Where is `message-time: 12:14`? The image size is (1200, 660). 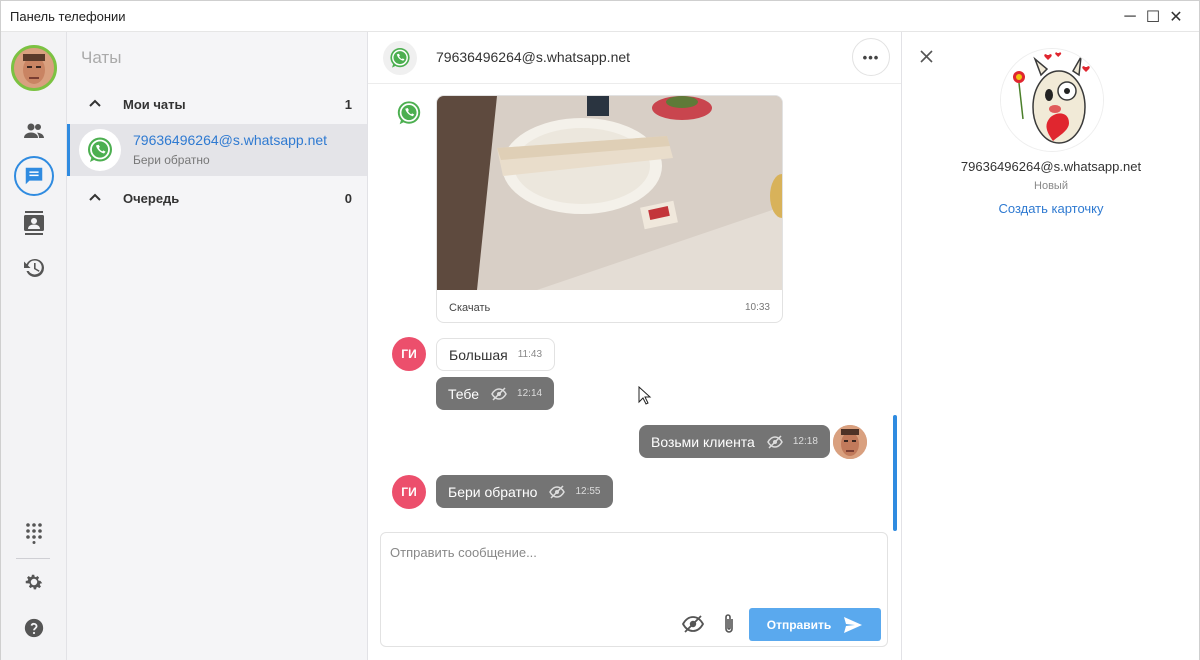
message-time: 12:14 is located at coordinates (530, 393).